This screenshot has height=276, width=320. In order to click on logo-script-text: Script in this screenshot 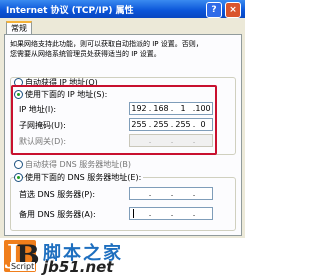, I will do `click(23, 266)`.